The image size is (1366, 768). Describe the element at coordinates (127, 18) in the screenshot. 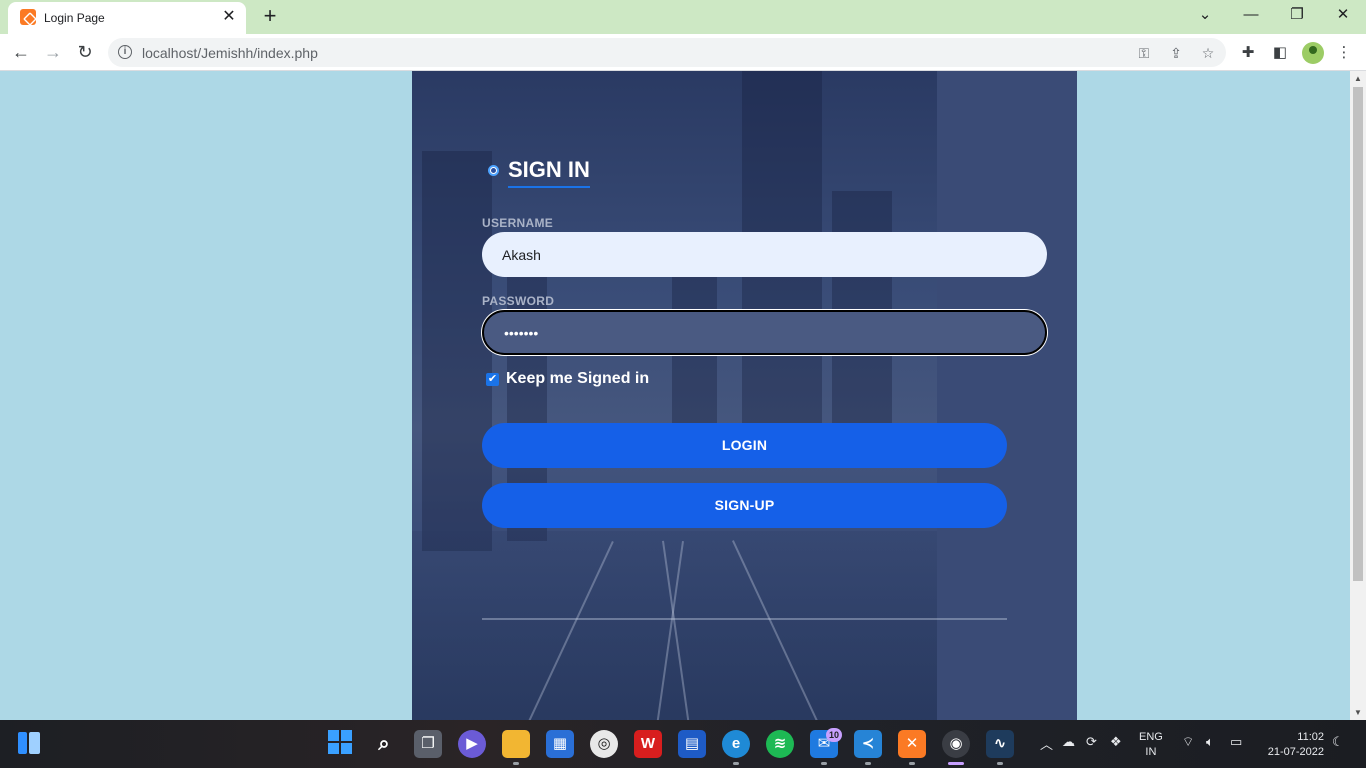

I see `tab-login-page: Login Page ✕` at that location.